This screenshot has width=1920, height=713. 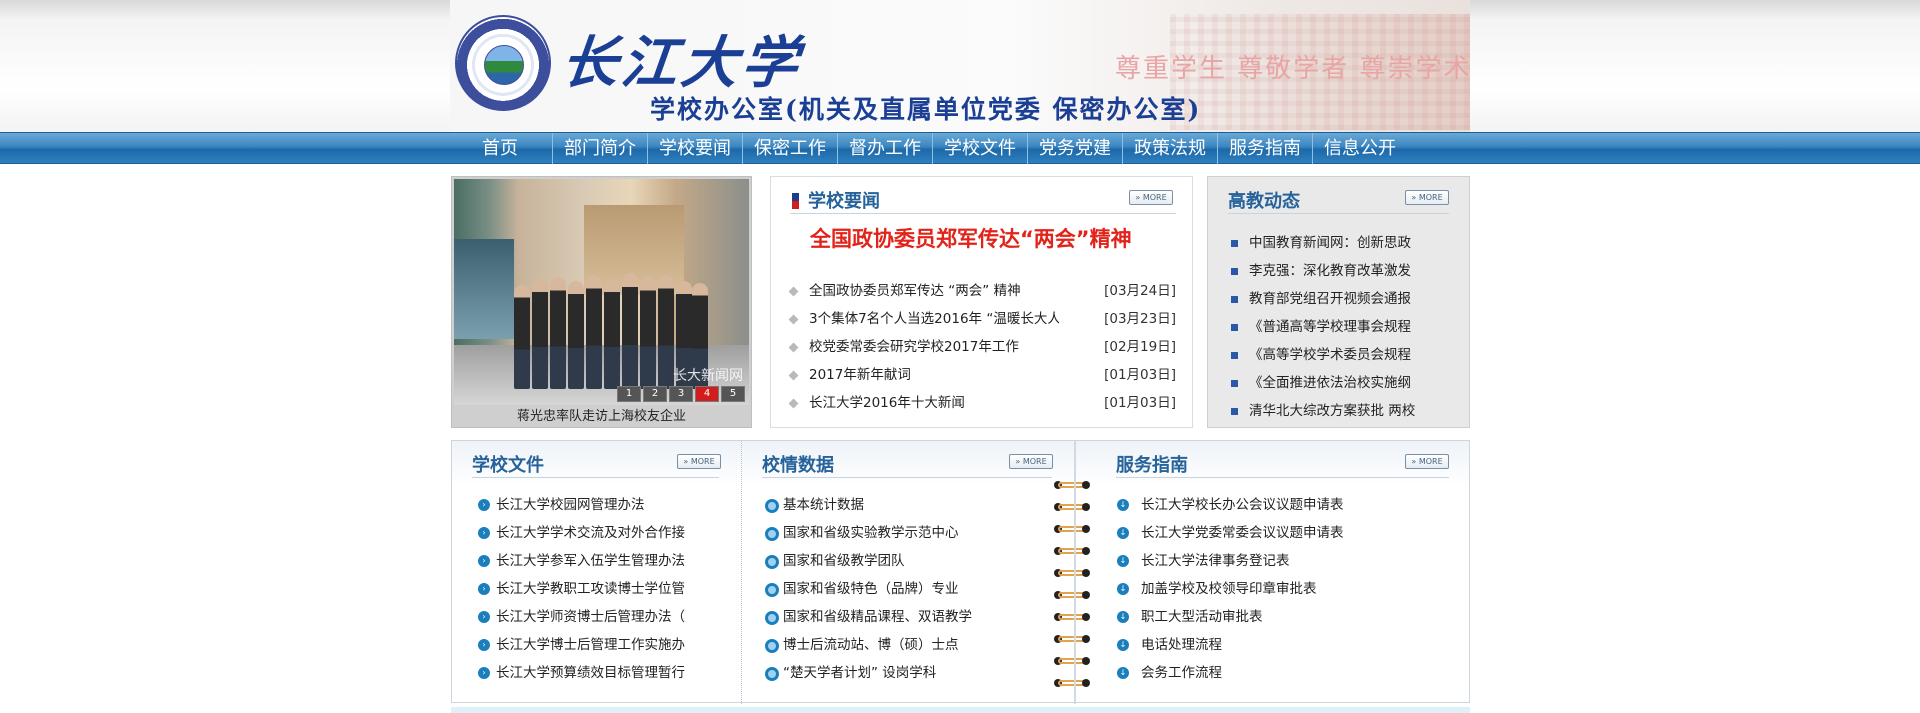 I want to click on school-news-title: 学校要闻, so click(x=844, y=200).